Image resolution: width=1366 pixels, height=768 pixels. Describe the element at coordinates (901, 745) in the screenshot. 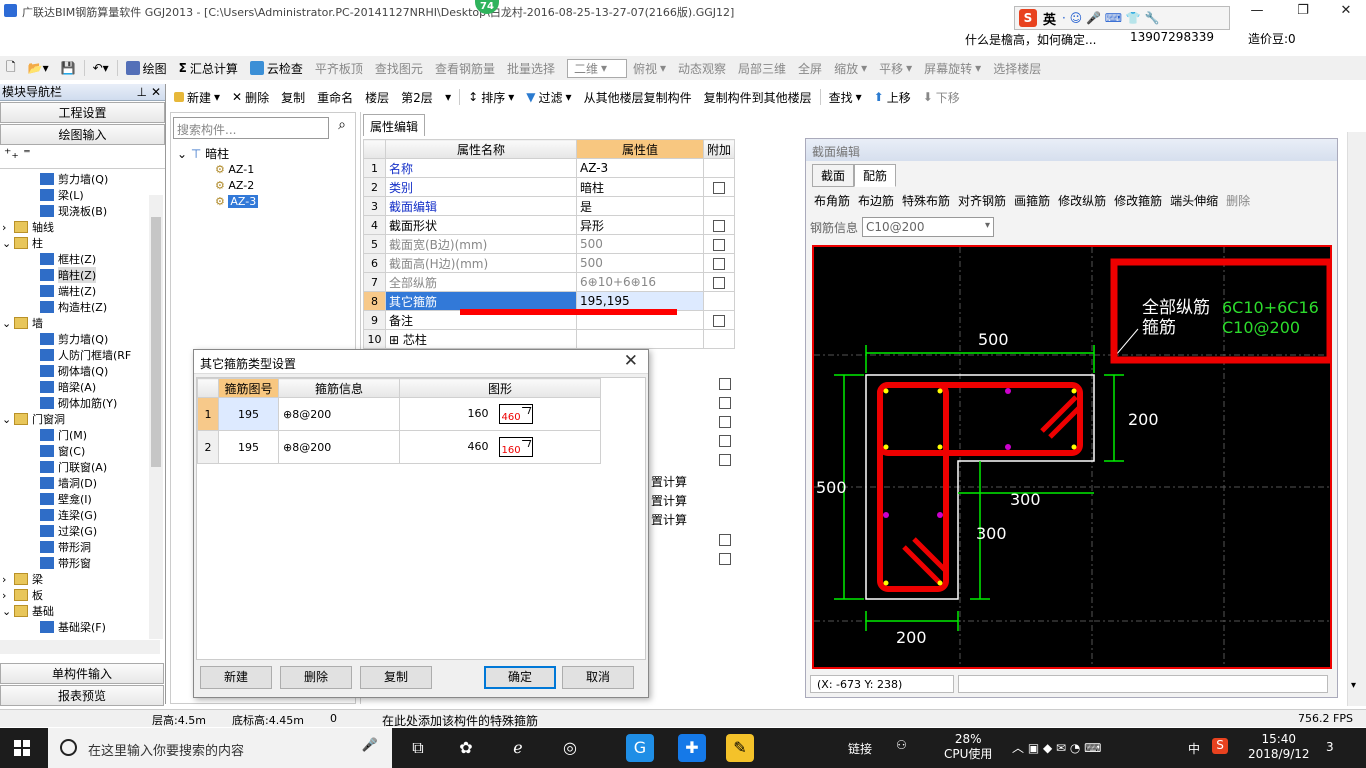

I see `people-icon: ⚇` at that location.